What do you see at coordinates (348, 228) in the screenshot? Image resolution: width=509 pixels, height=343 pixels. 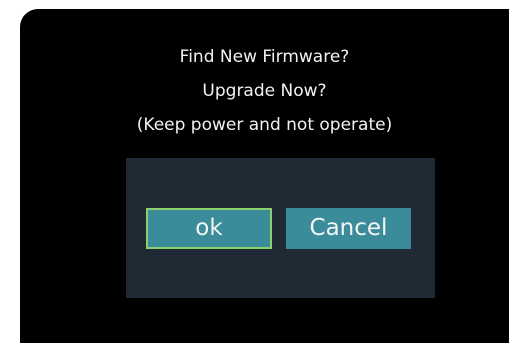 I see `cancel-button: Cancel` at bounding box center [348, 228].